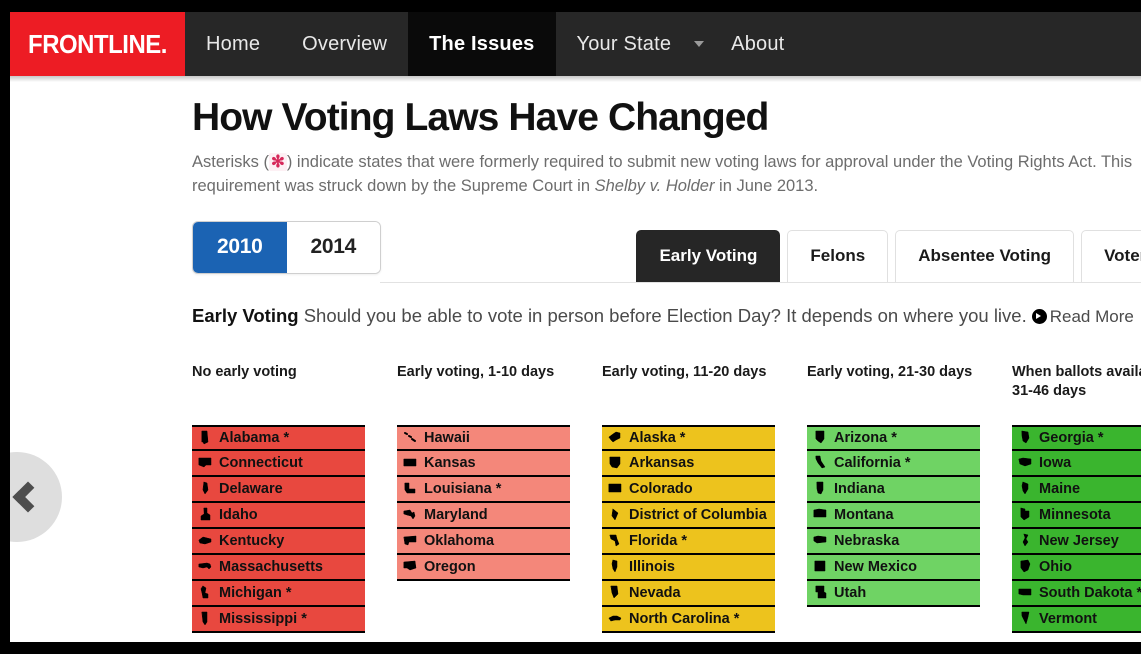 The image size is (1141, 654). I want to click on state-name: Ohio, so click(1056, 566).